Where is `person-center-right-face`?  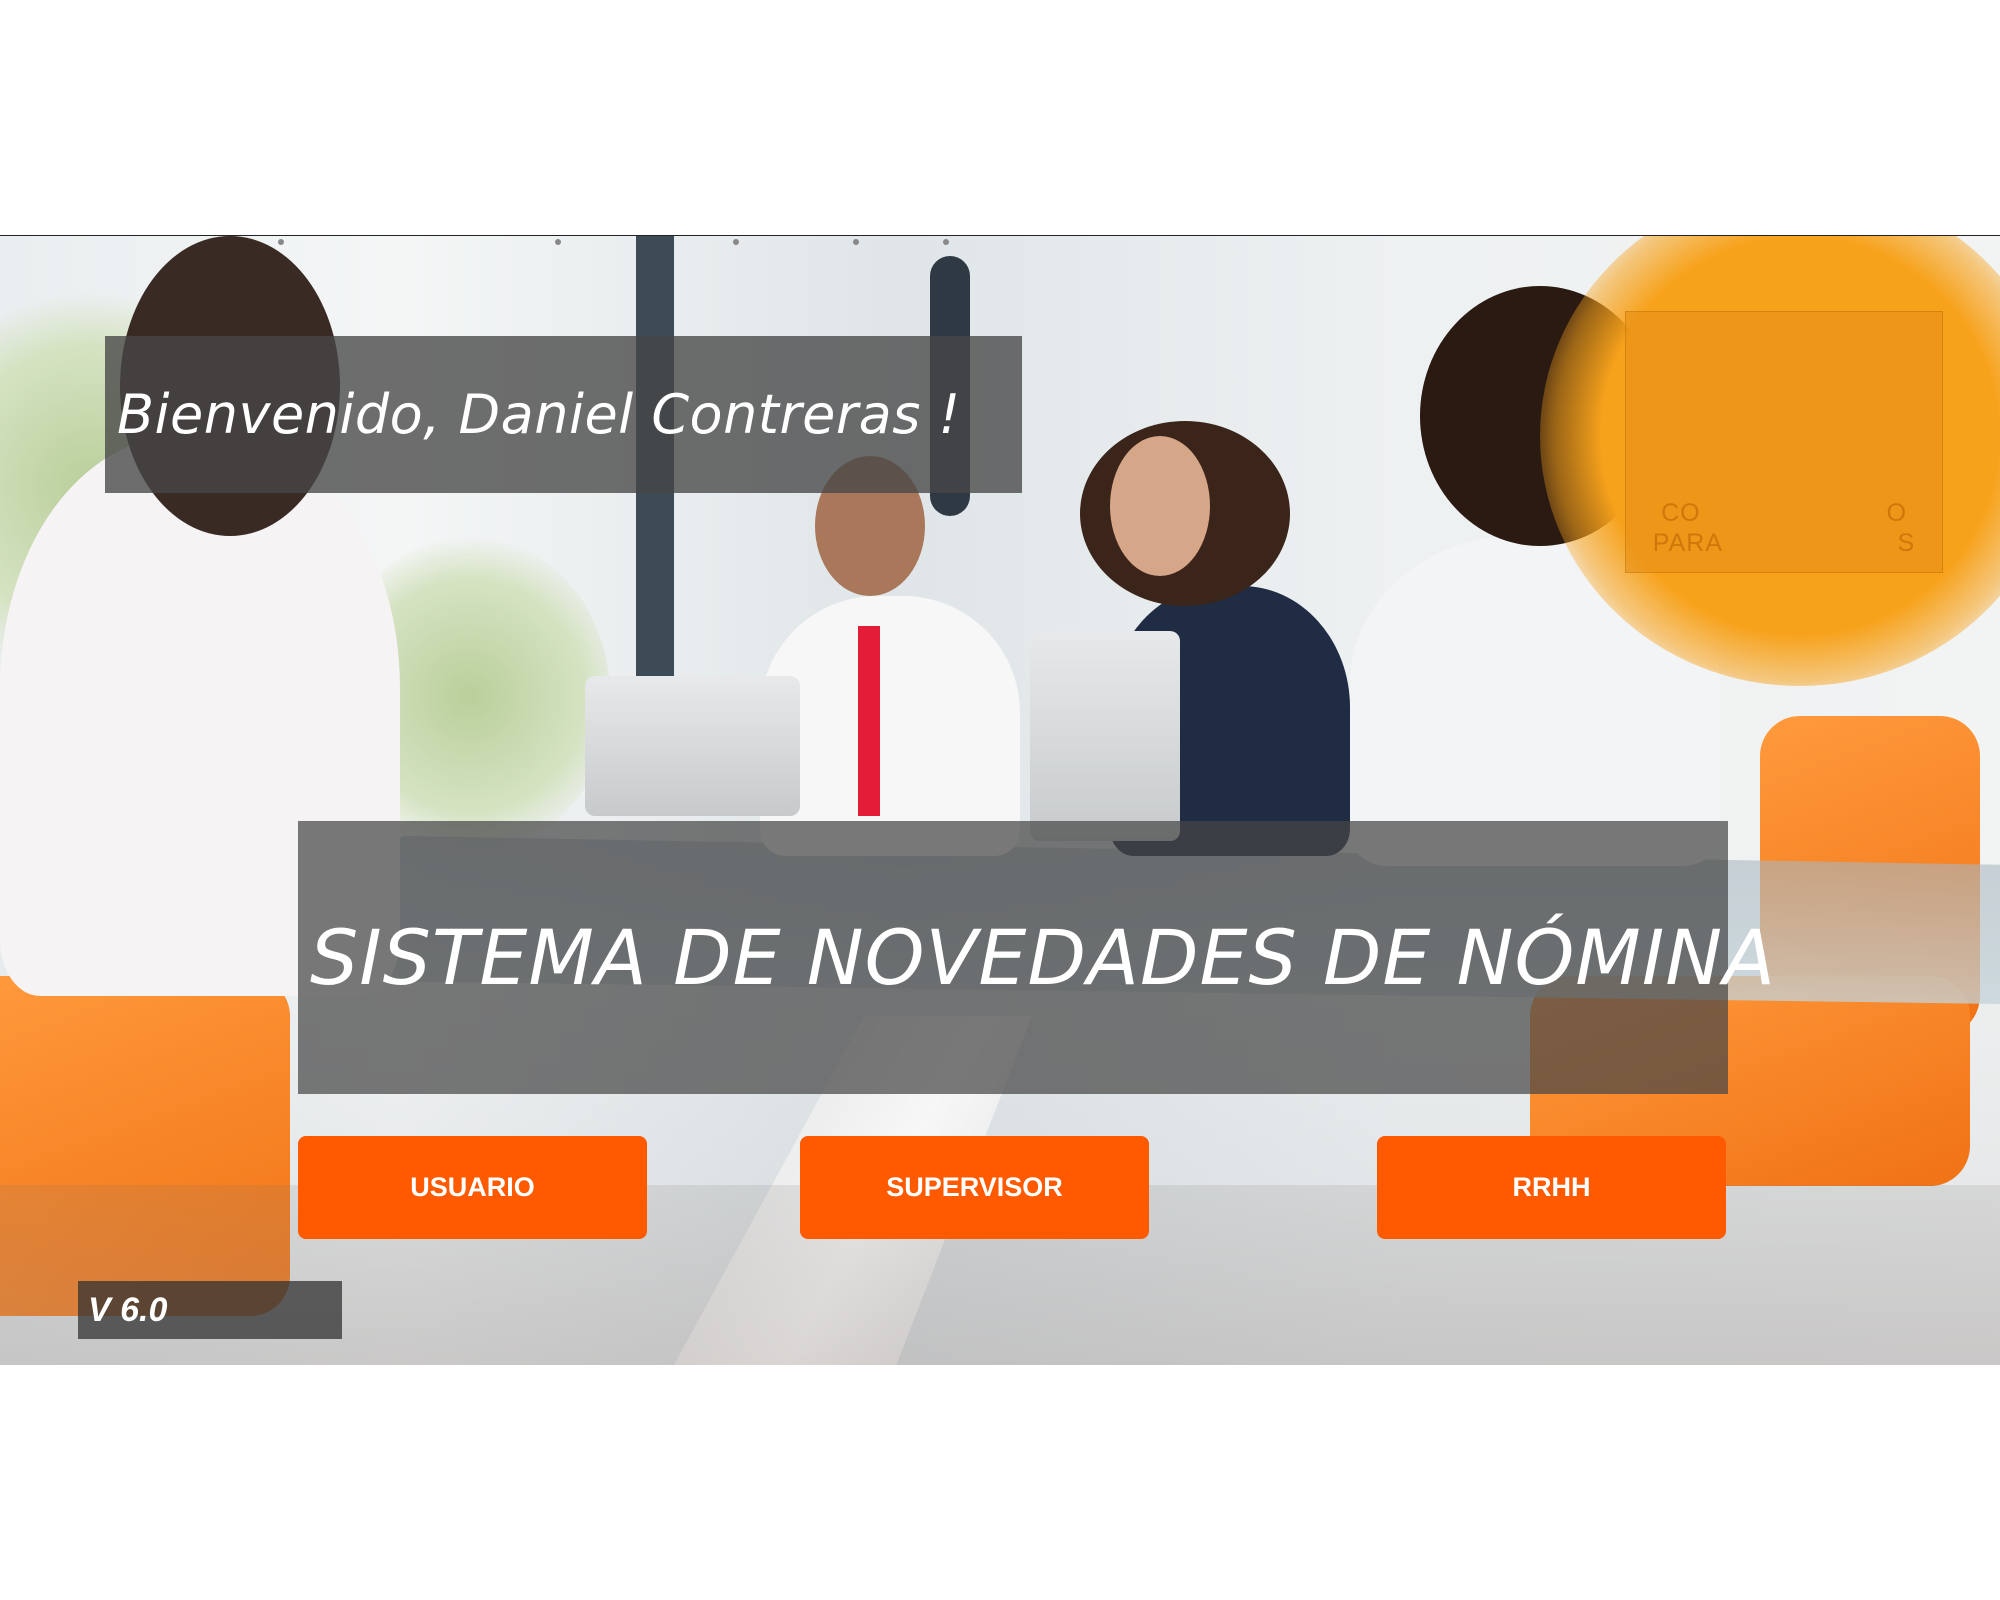
person-center-right-face is located at coordinates (1160, 506).